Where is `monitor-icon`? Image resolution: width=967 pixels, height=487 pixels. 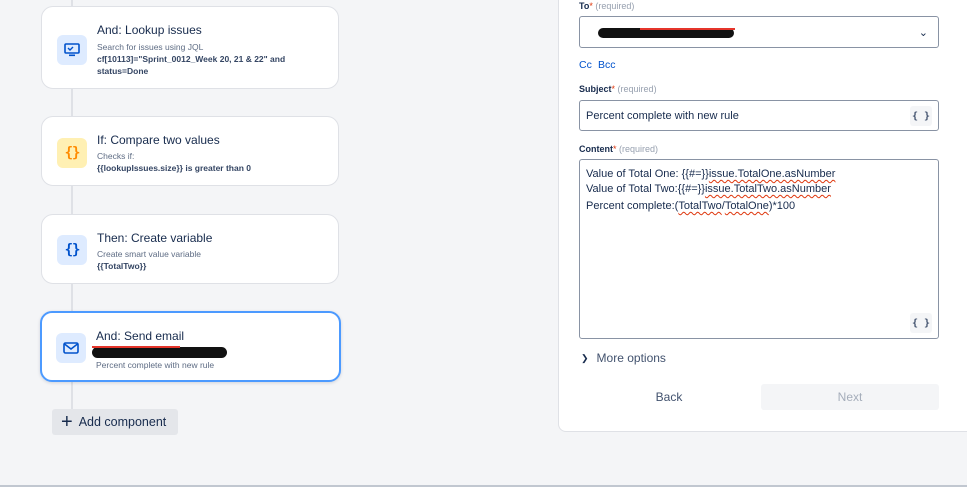 monitor-icon is located at coordinates (72, 50).